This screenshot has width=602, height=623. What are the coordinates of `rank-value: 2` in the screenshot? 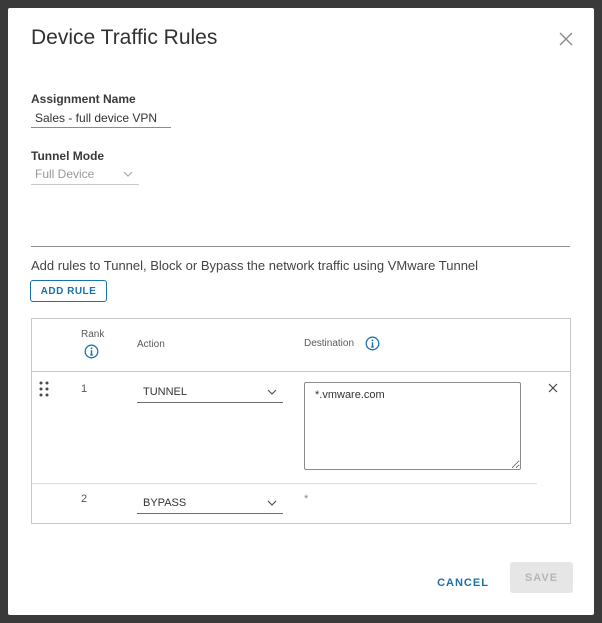 It's located at (84, 499).